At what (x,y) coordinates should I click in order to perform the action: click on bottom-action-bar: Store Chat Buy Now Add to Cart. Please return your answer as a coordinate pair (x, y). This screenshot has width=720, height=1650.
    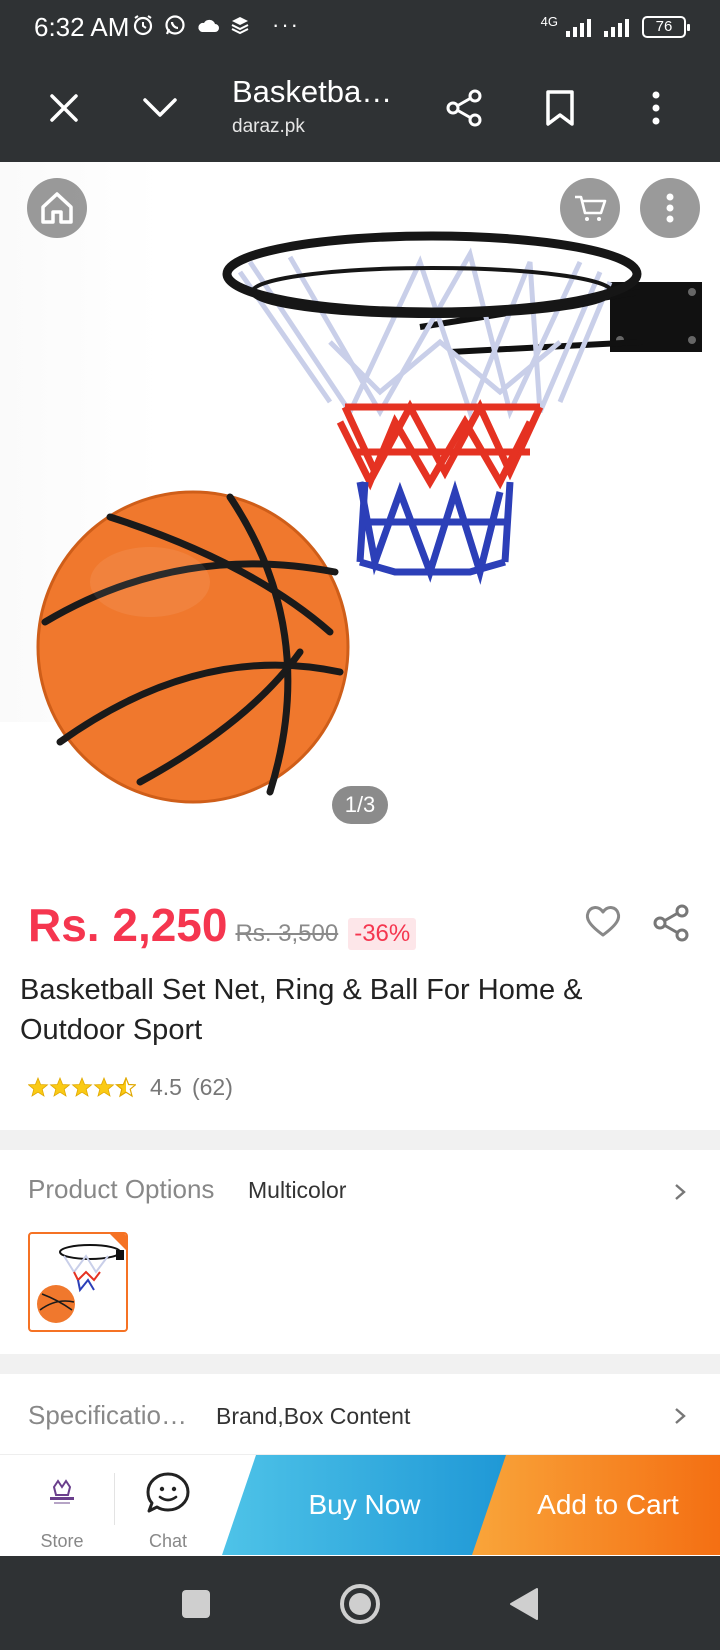
    Looking at the image, I should click on (360, 1505).